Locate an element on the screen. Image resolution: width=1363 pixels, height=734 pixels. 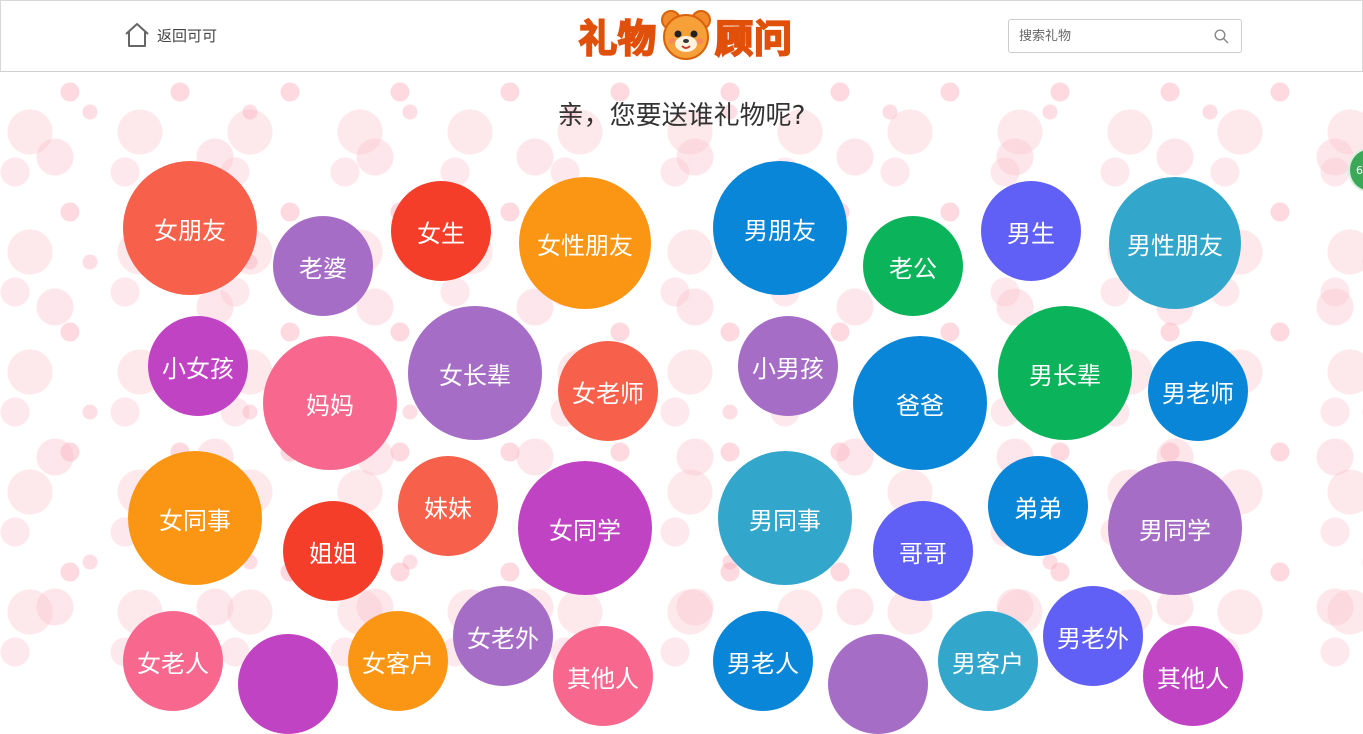
recipient-bubble: 男生 is located at coordinates (1031, 231).